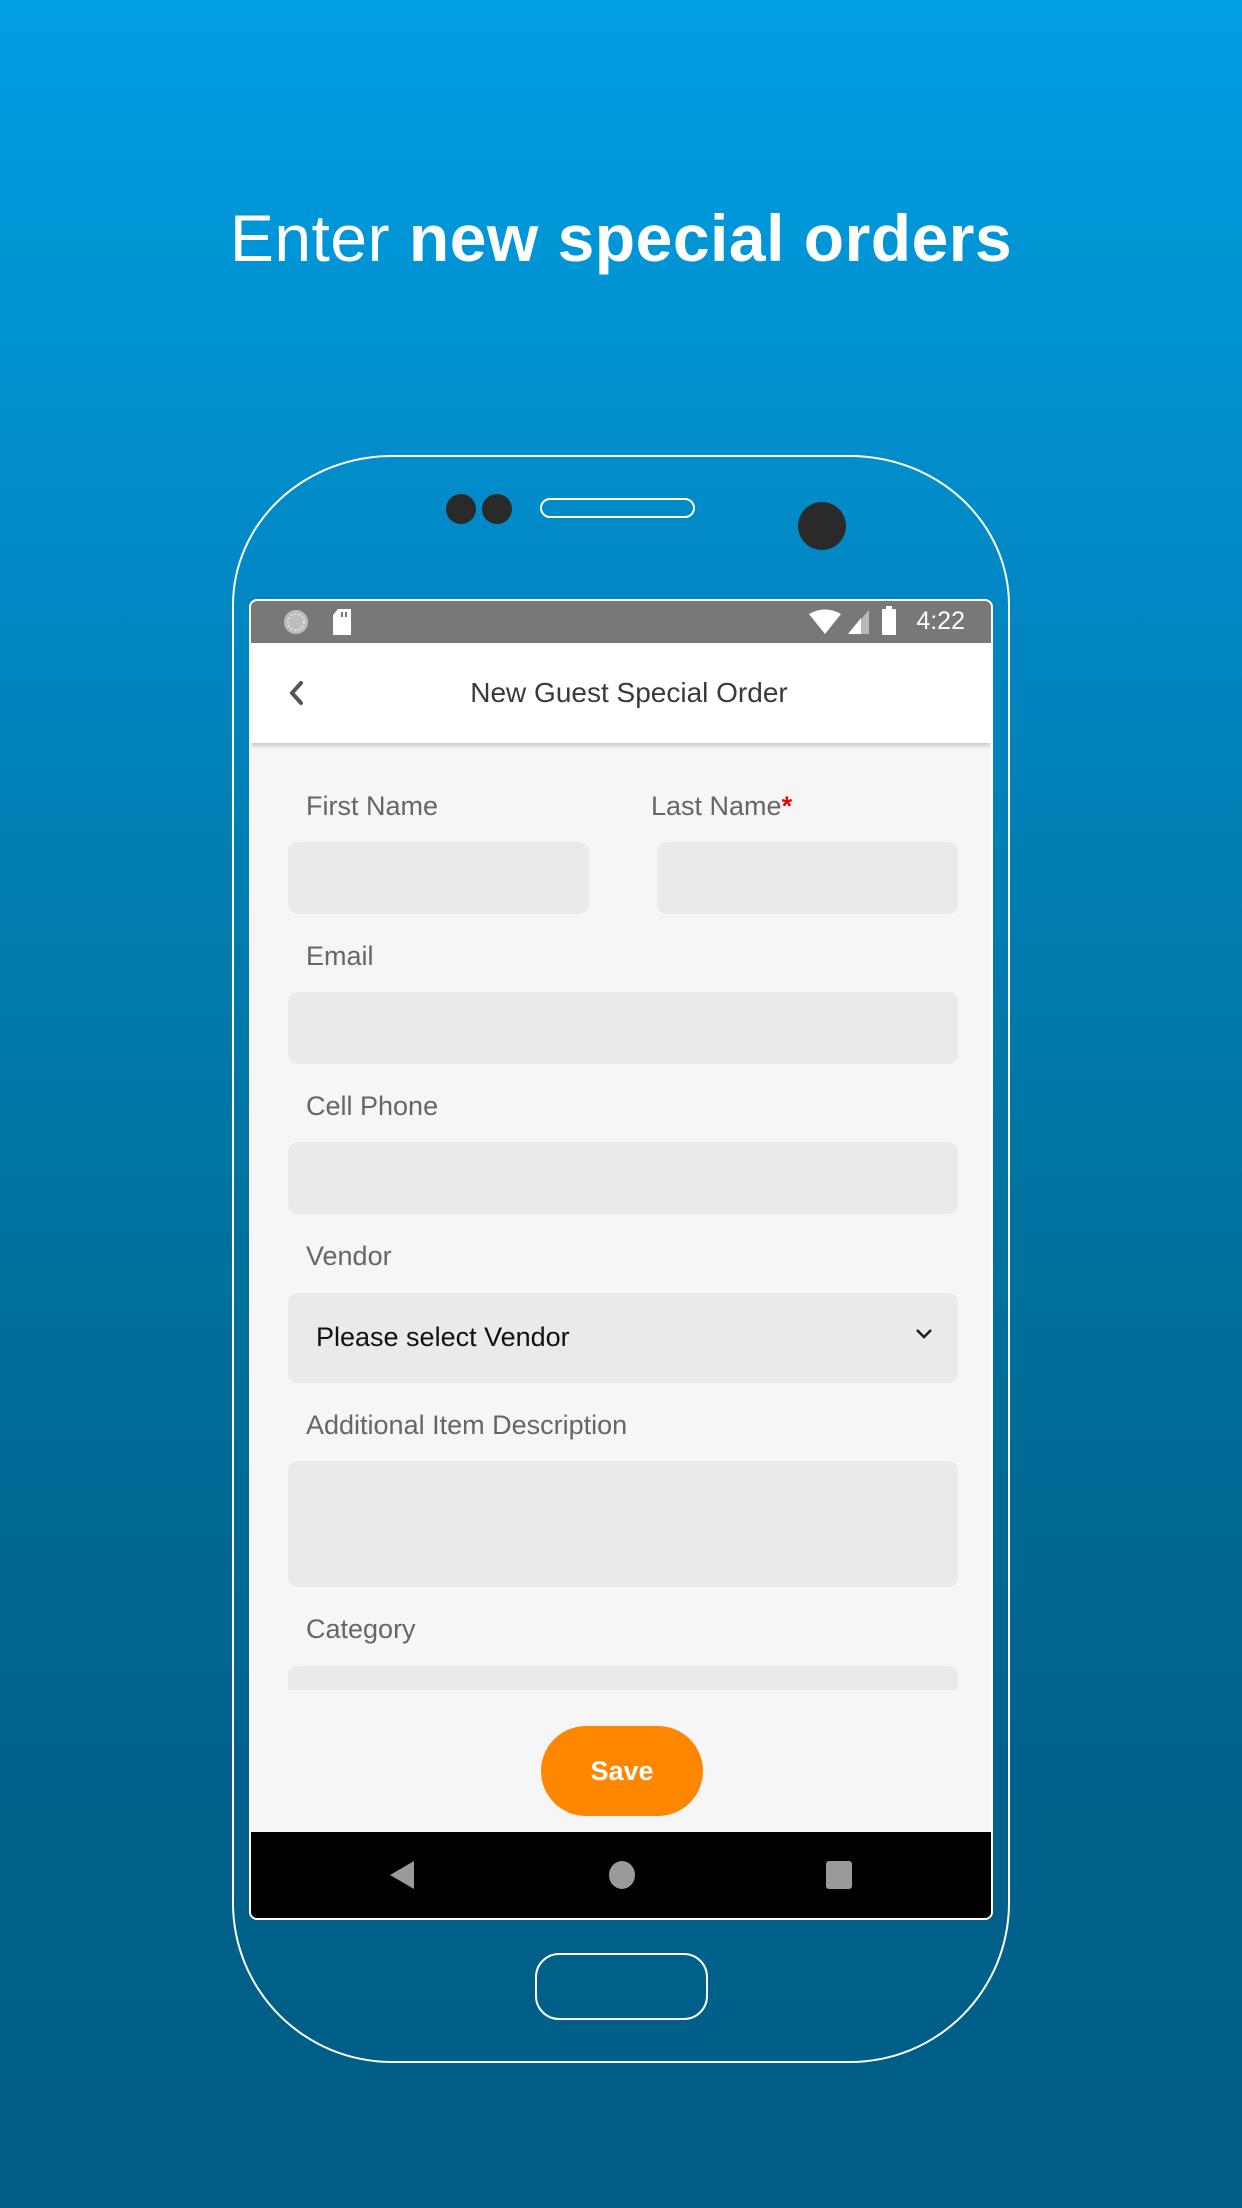 This screenshot has width=1242, height=2208. Describe the element at coordinates (372, 806) in the screenshot. I see `first-name-label: First Name` at that location.